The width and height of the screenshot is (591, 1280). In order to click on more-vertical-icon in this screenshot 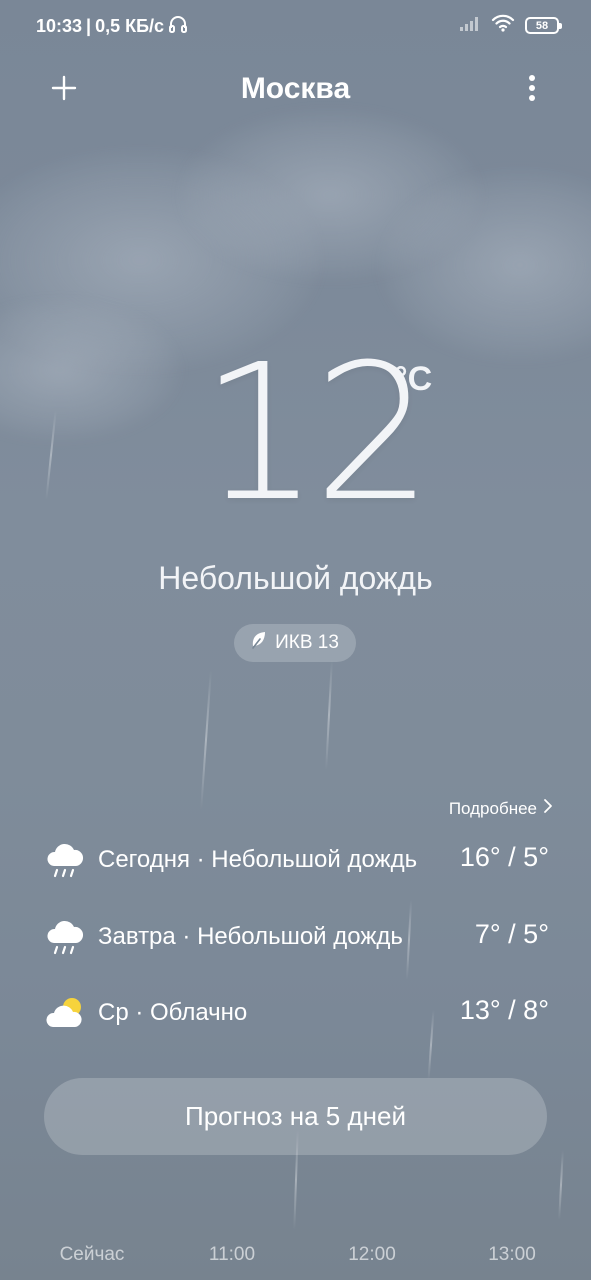, I will do `click(532, 90)`.